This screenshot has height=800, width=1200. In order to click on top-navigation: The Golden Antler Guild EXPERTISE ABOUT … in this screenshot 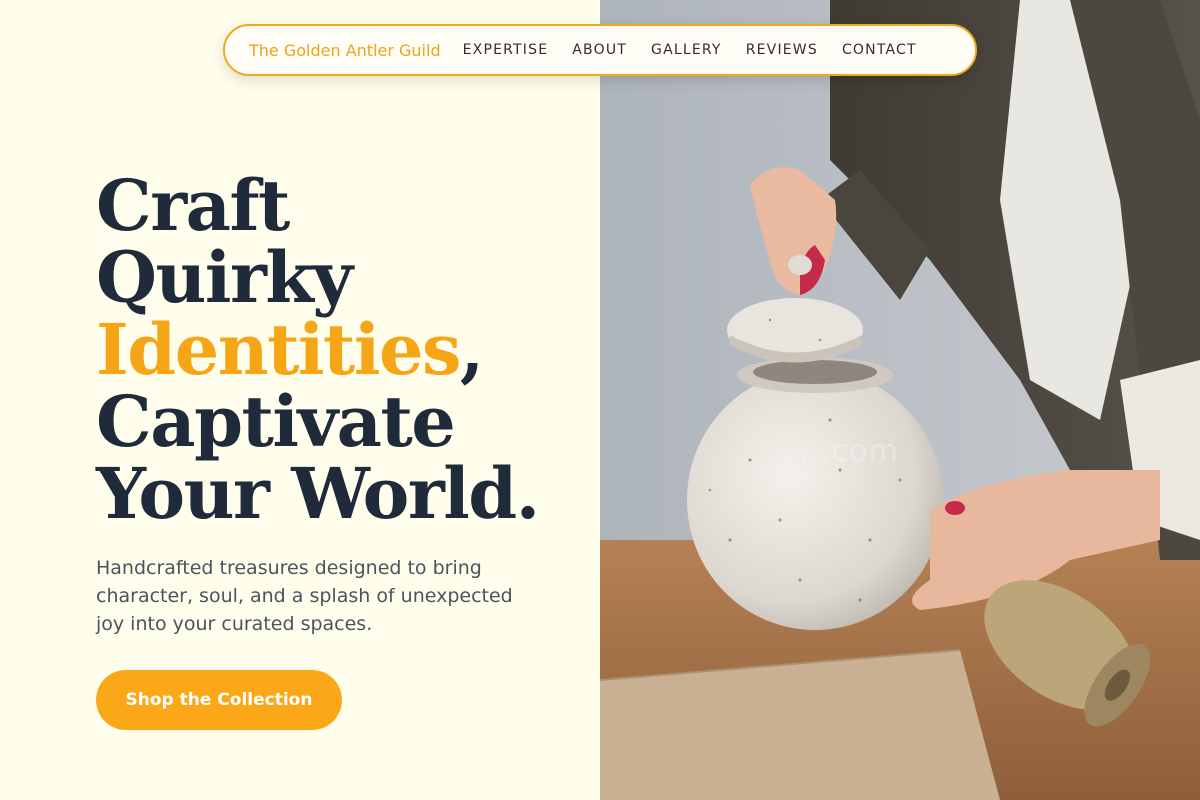, I will do `click(600, 50)`.